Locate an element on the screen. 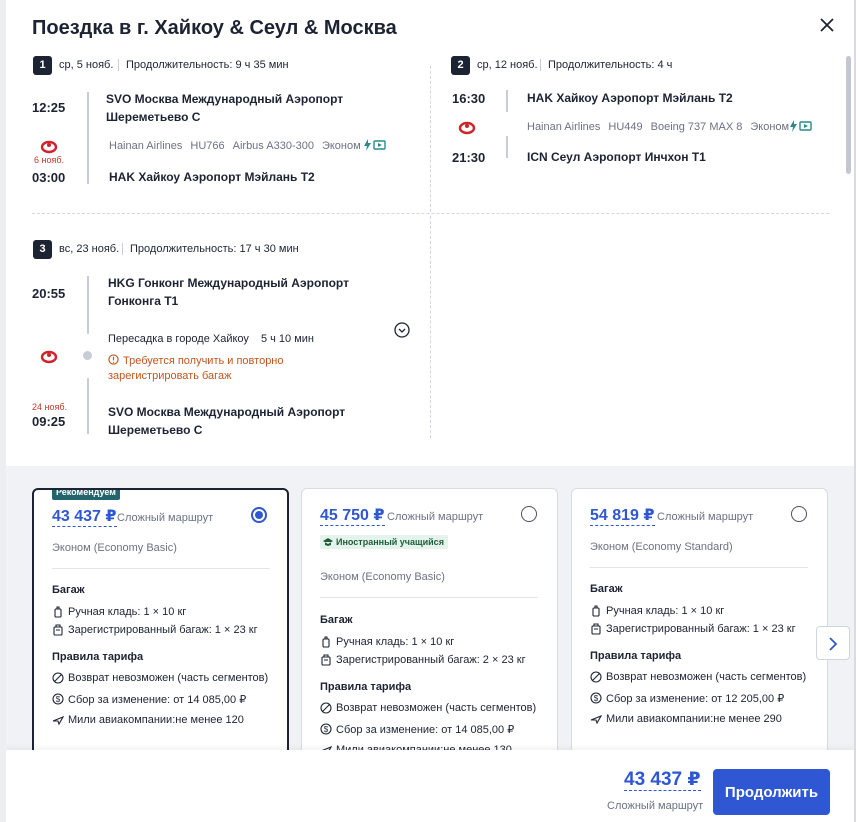  modal-title: Поездка в г. Хайкоу & Сеул & Москва is located at coordinates (214, 28).